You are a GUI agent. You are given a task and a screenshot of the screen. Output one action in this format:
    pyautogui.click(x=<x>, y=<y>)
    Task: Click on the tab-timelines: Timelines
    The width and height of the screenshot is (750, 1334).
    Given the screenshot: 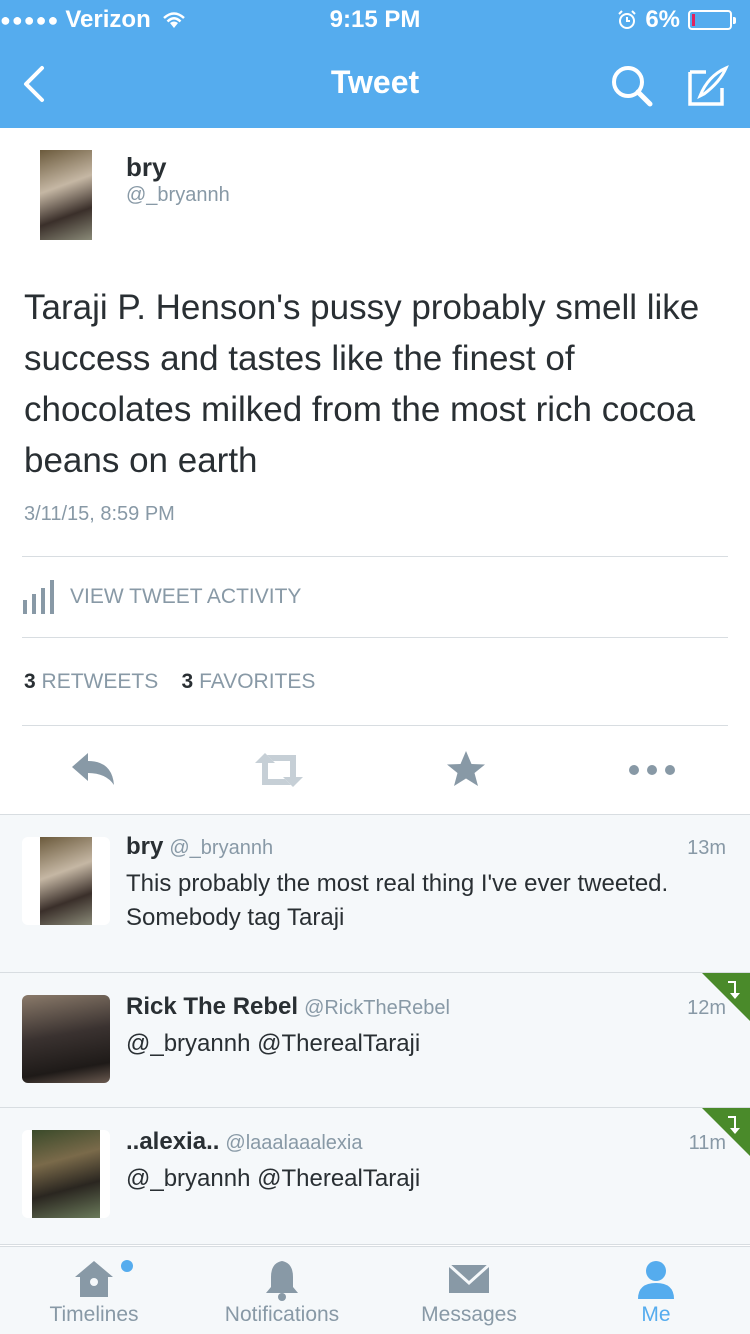 What is the action you would take?
    pyautogui.click(x=94, y=1290)
    